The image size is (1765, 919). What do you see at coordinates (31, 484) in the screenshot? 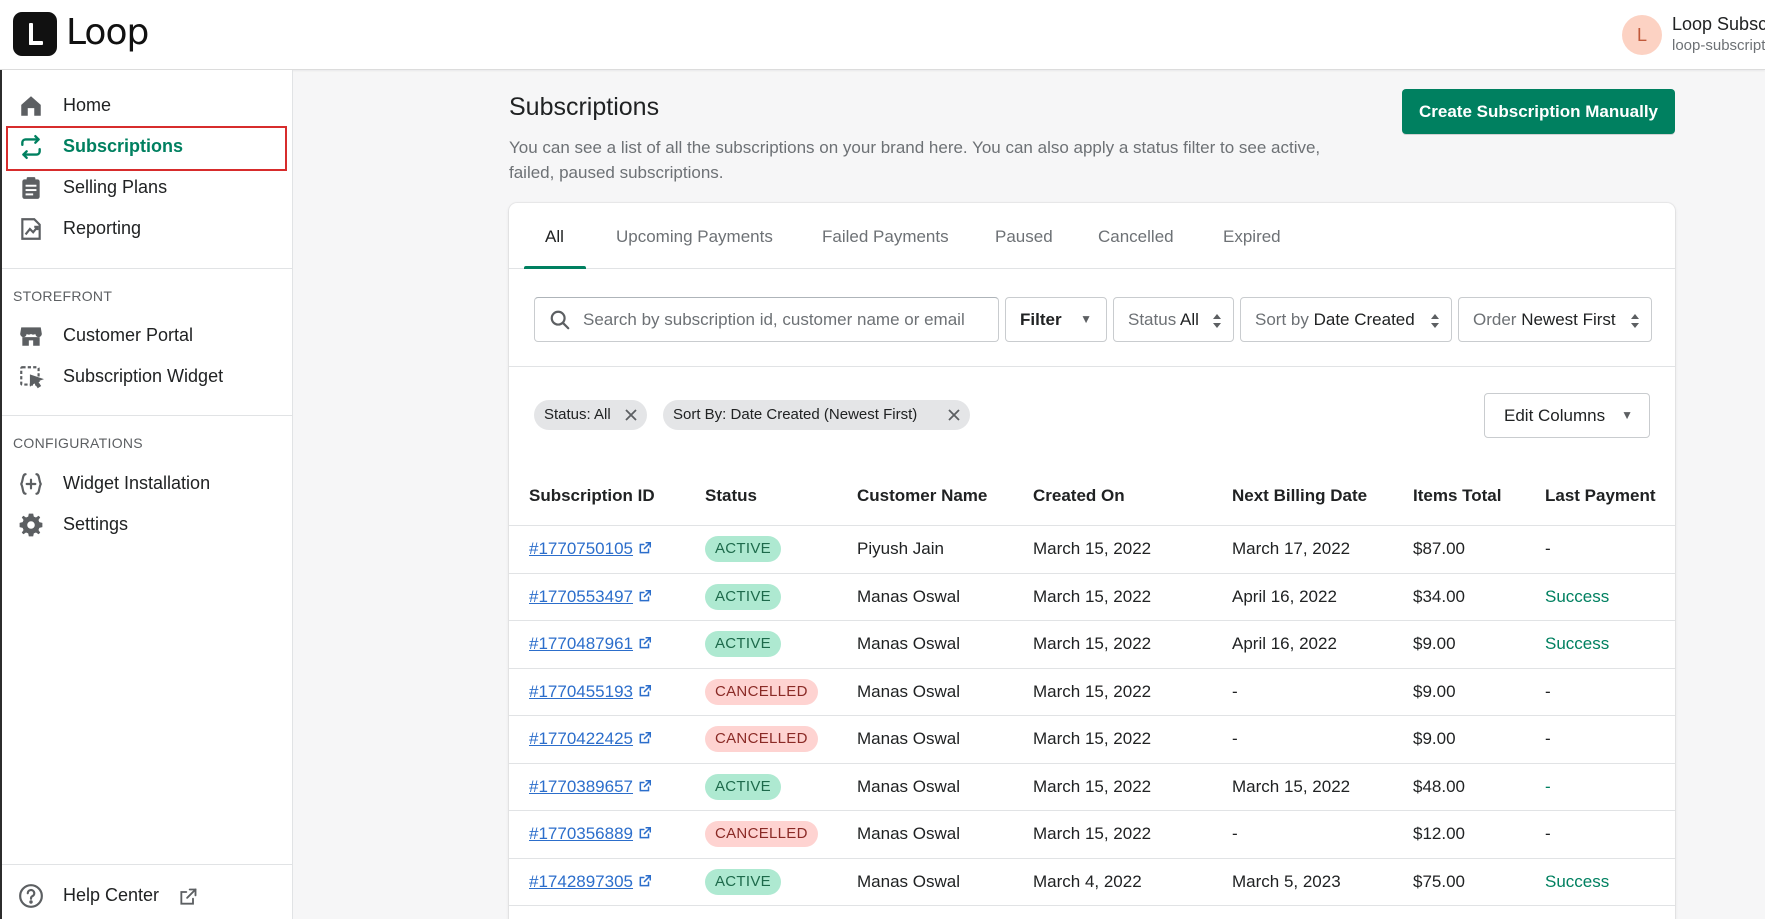
I see `code-braces-icon` at bounding box center [31, 484].